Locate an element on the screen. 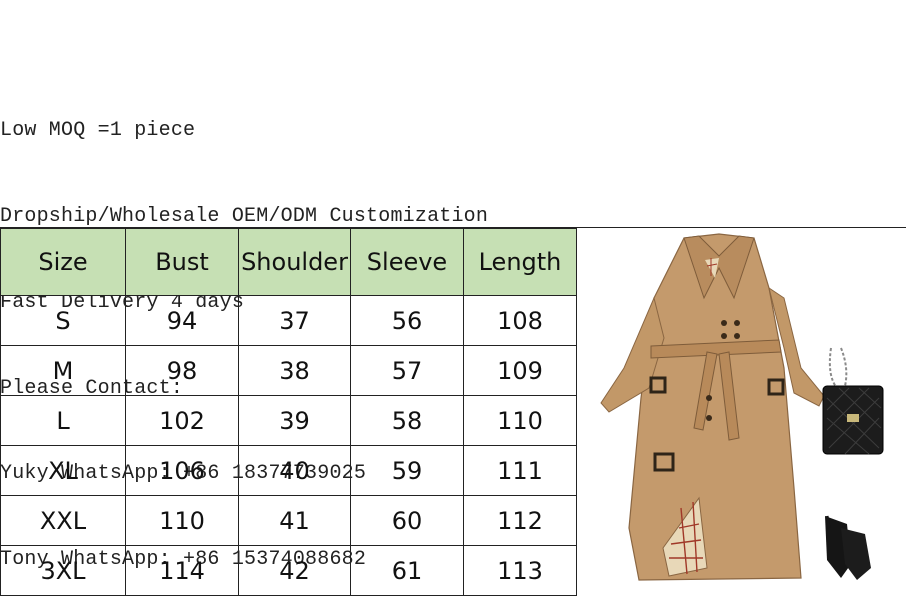 This screenshot has width=906, height=603. cell-length: 110 is located at coordinates (520, 420).